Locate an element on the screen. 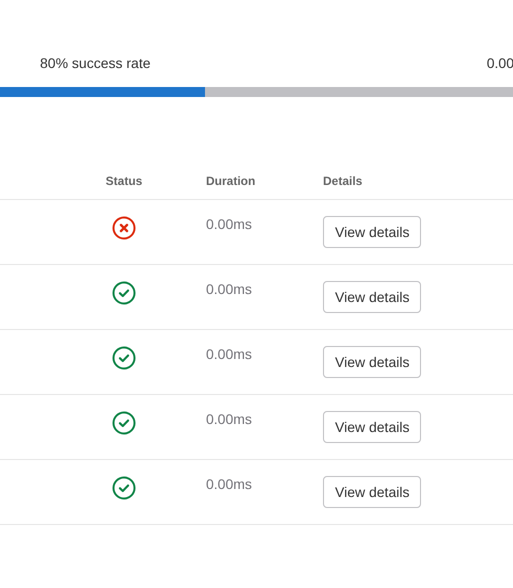  success-rate-label: 80% success rate is located at coordinates (95, 63).